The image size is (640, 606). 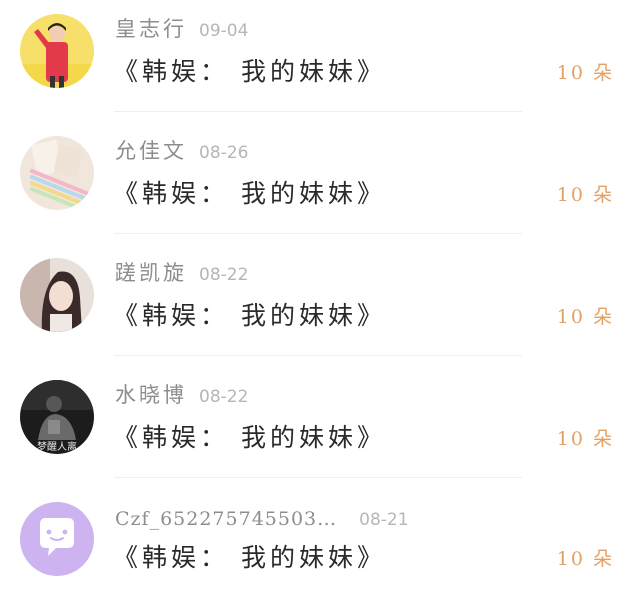 What do you see at coordinates (57, 446) in the screenshot?
I see `avatar-caption: 梦醒人离` at bounding box center [57, 446].